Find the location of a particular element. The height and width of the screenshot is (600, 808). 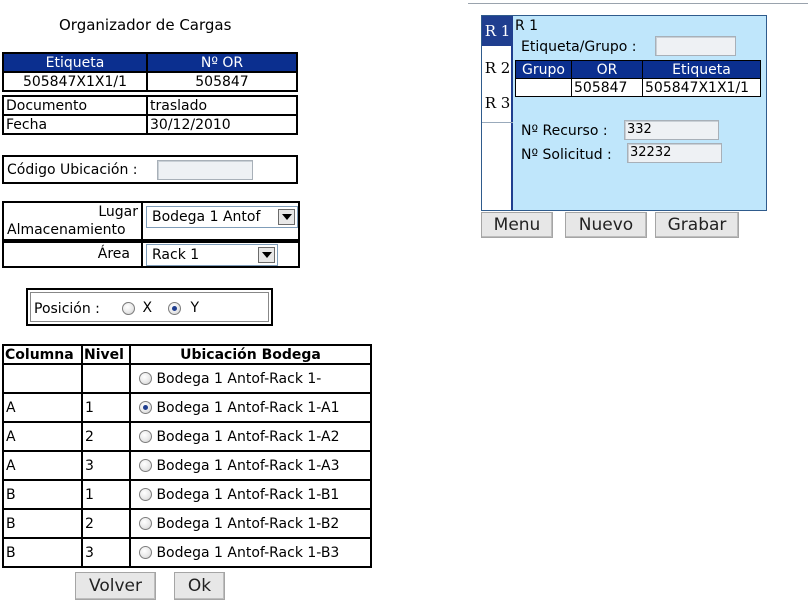

header-nivel: Nivel is located at coordinates (106, 354).